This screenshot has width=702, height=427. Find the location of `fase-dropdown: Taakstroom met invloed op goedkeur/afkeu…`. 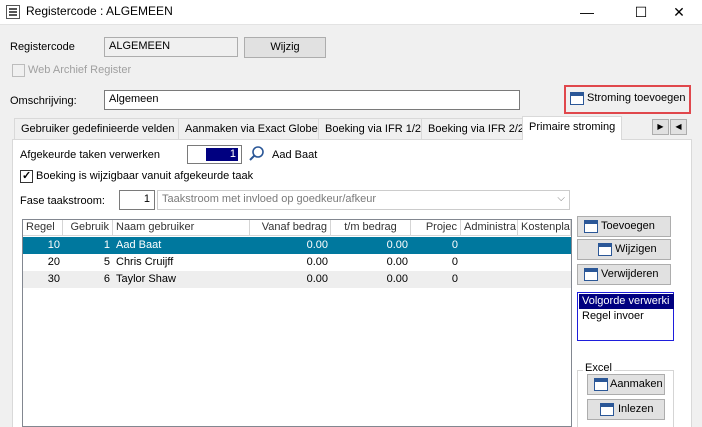

fase-dropdown: Taakstroom met invloed op goedkeur/afkeu… is located at coordinates (363, 200).